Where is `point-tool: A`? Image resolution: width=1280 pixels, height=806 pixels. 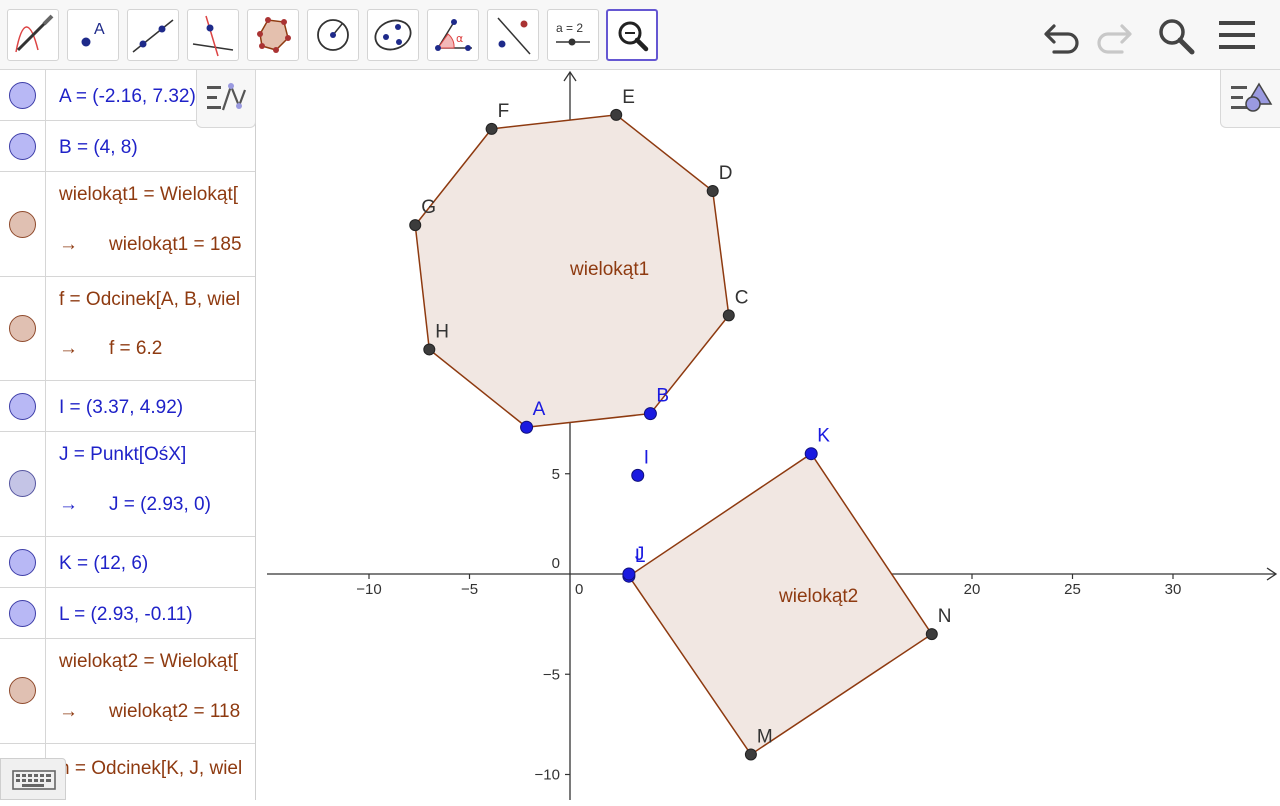 point-tool: A is located at coordinates (93, 35).